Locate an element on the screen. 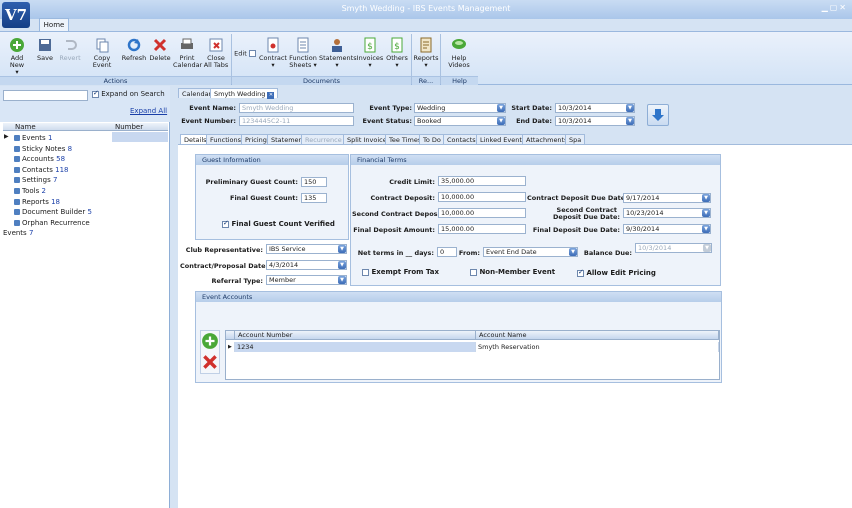  scd-due-field: 10/23/2014 ▼ is located at coordinates (667, 213).